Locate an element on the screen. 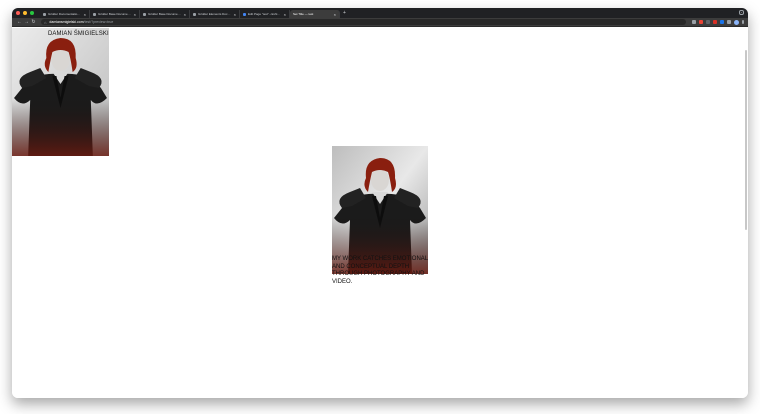  portrait-image is located at coordinates (60, 92).